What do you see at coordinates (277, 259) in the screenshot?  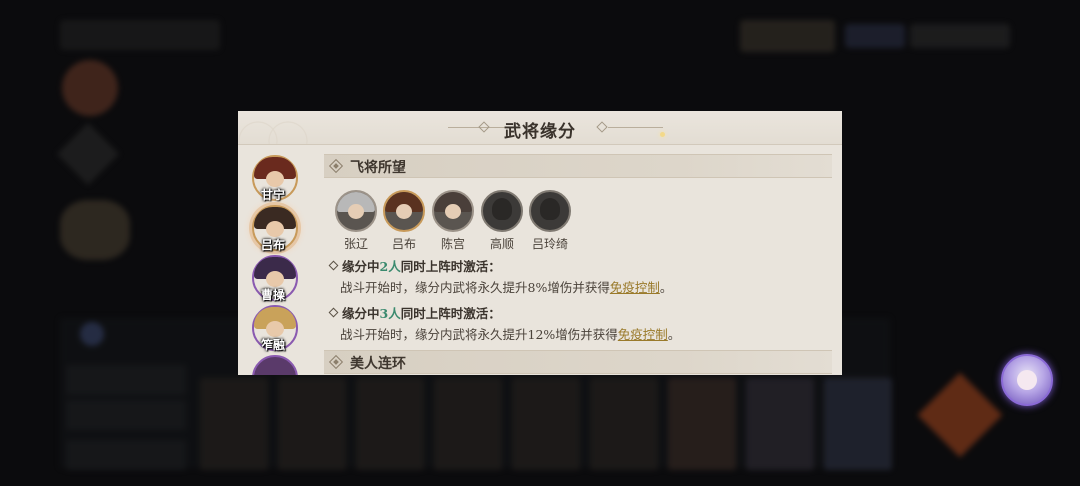 I see `hero-list: 甘宁 吕布 曹操 笮融` at bounding box center [277, 259].